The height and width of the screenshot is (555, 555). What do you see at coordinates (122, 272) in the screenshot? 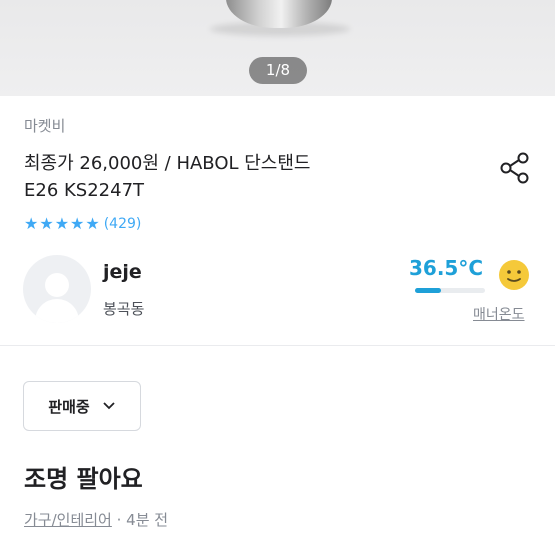
I see `seller-name: jeje` at bounding box center [122, 272].